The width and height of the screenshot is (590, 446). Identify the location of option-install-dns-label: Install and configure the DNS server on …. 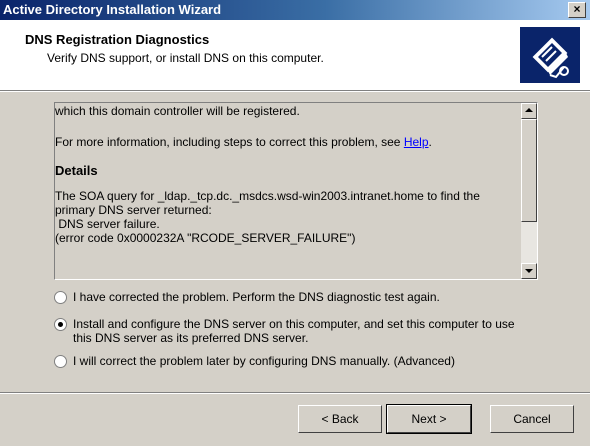
(294, 324).